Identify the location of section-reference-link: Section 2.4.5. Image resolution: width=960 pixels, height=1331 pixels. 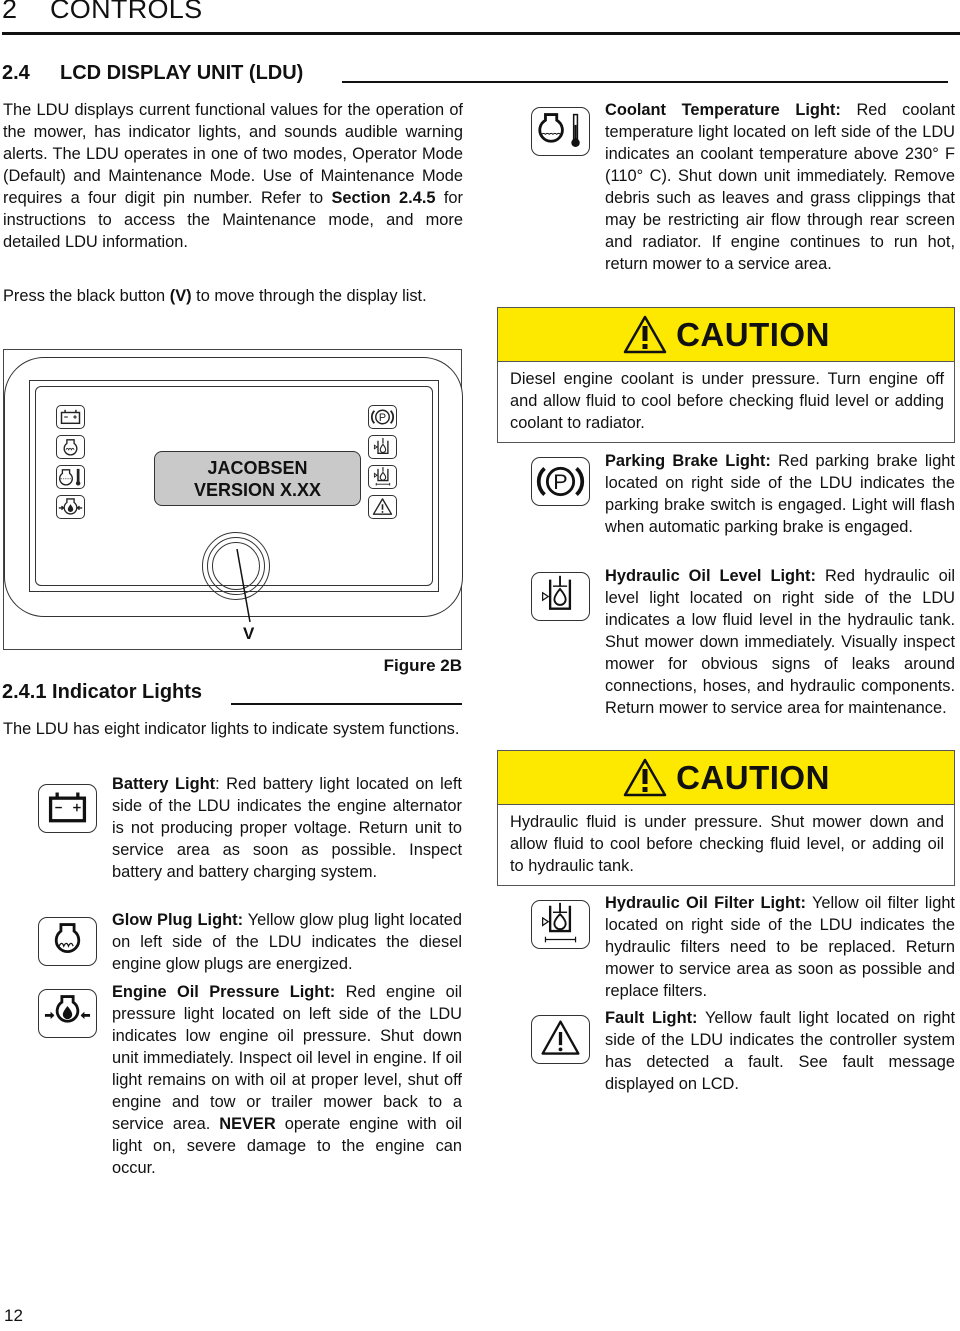
(383, 198).